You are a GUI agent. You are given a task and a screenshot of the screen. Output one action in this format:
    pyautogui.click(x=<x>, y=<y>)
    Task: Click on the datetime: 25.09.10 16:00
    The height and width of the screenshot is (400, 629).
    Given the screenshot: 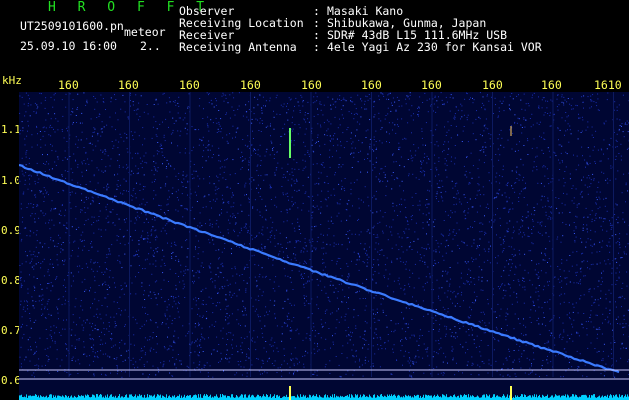 What is the action you would take?
    pyautogui.click(x=68, y=46)
    